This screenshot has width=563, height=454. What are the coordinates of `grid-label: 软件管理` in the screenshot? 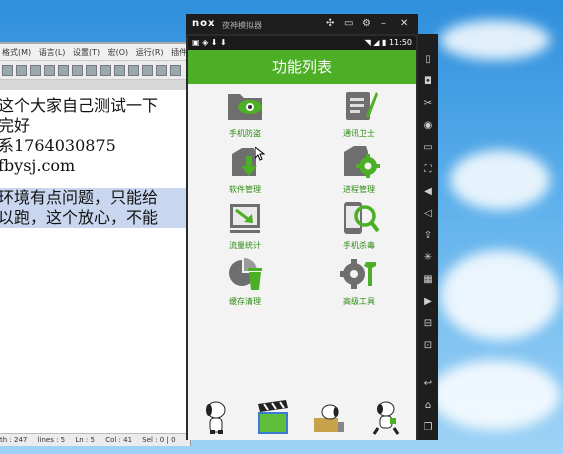 It's located at (245, 189).